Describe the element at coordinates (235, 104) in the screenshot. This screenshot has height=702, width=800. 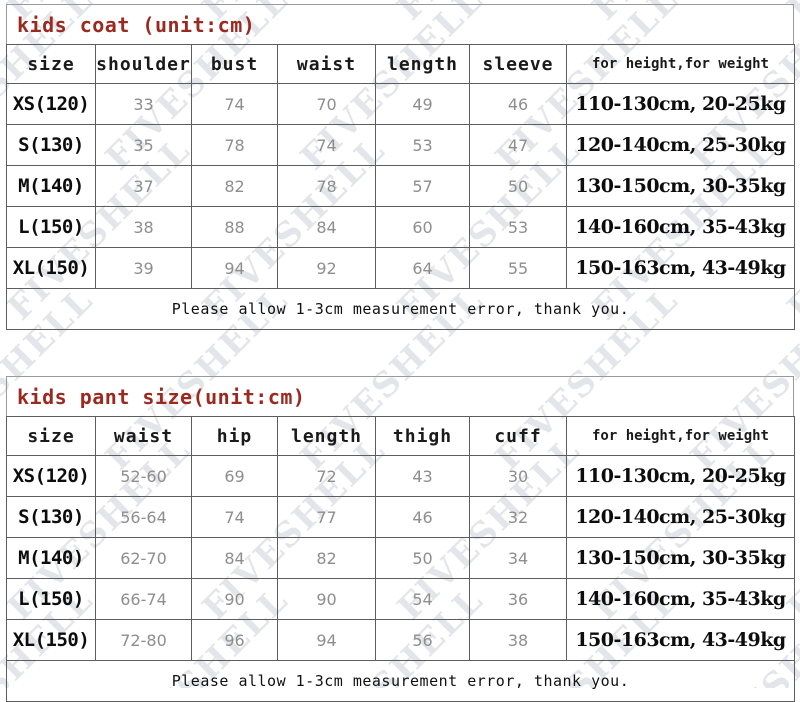
I see `coat-cell-bust: 74` at that location.